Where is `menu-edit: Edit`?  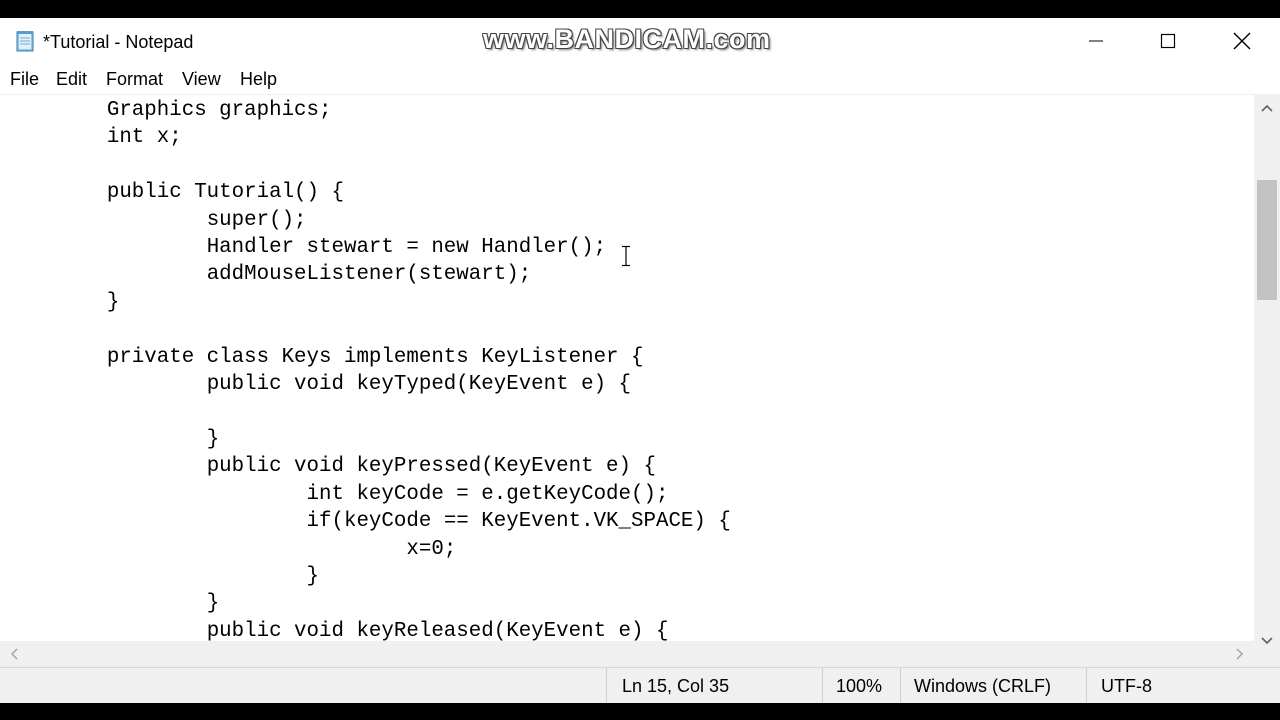
menu-edit: Edit is located at coordinates (71, 79).